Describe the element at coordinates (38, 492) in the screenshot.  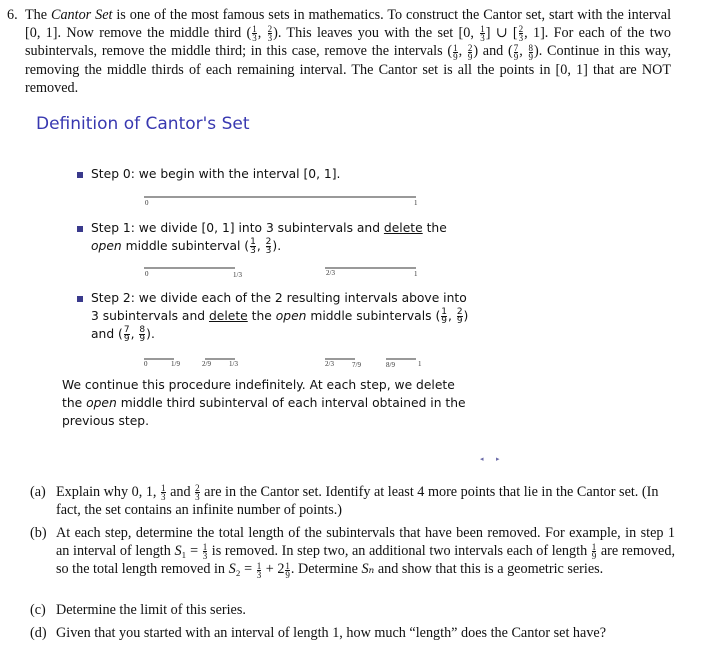
I see `part-label: (a)` at that location.